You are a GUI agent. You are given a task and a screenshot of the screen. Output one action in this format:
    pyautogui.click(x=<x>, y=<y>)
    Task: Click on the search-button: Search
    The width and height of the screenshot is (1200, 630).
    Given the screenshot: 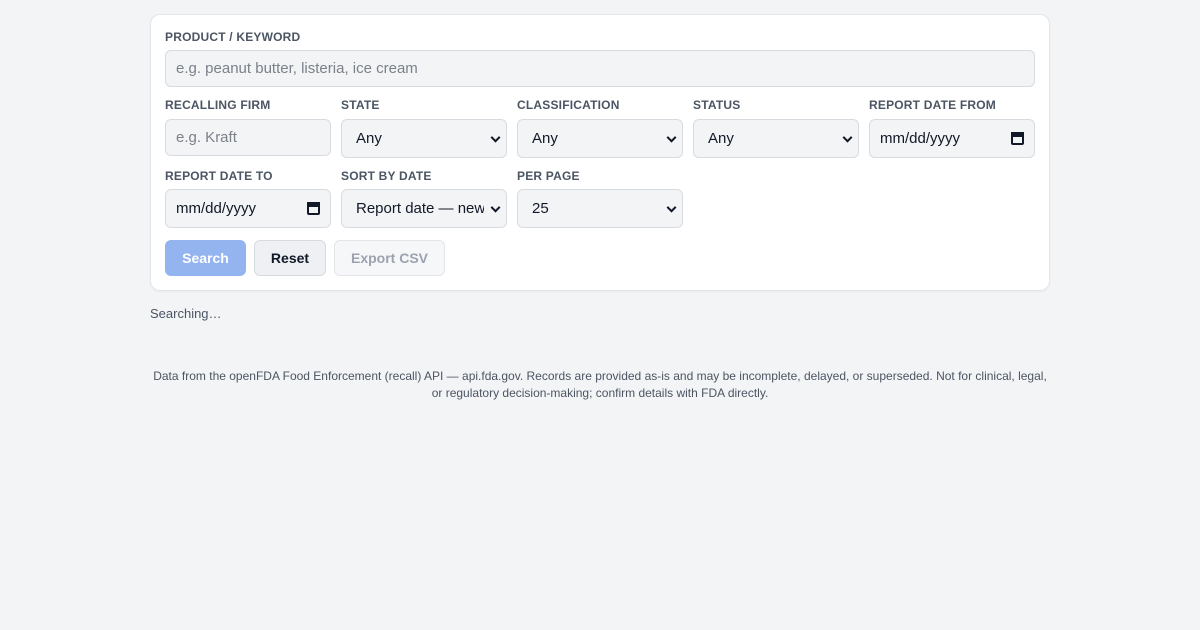 What is the action you would take?
    pyautogui.click(x=205, y=258)
    